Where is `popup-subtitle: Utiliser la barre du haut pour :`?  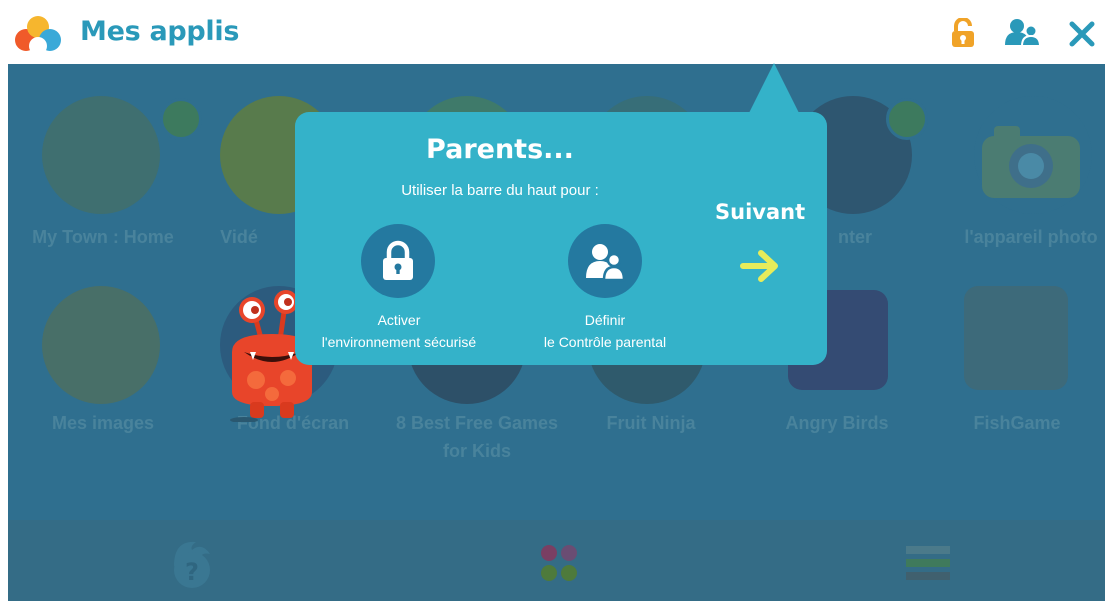
popup-subtitle: Utiliser la barre du haut pour : is located at coordinates (500, 190).